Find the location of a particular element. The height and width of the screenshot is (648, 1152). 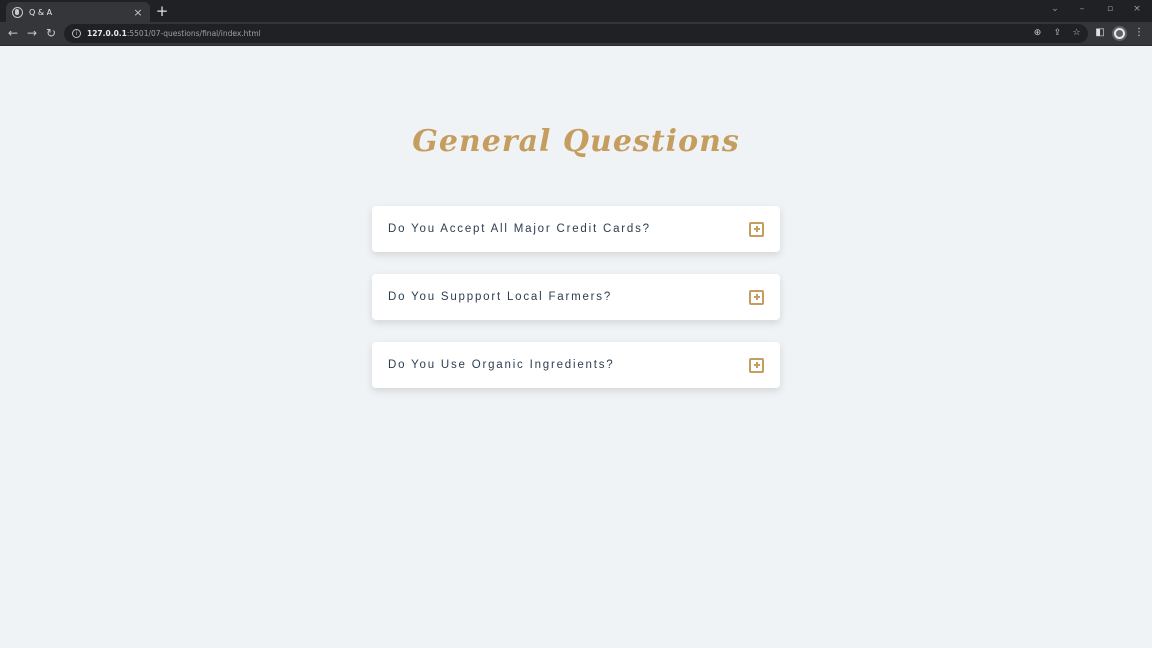

window-close-icon: × is located at coordinates (1137, 9).